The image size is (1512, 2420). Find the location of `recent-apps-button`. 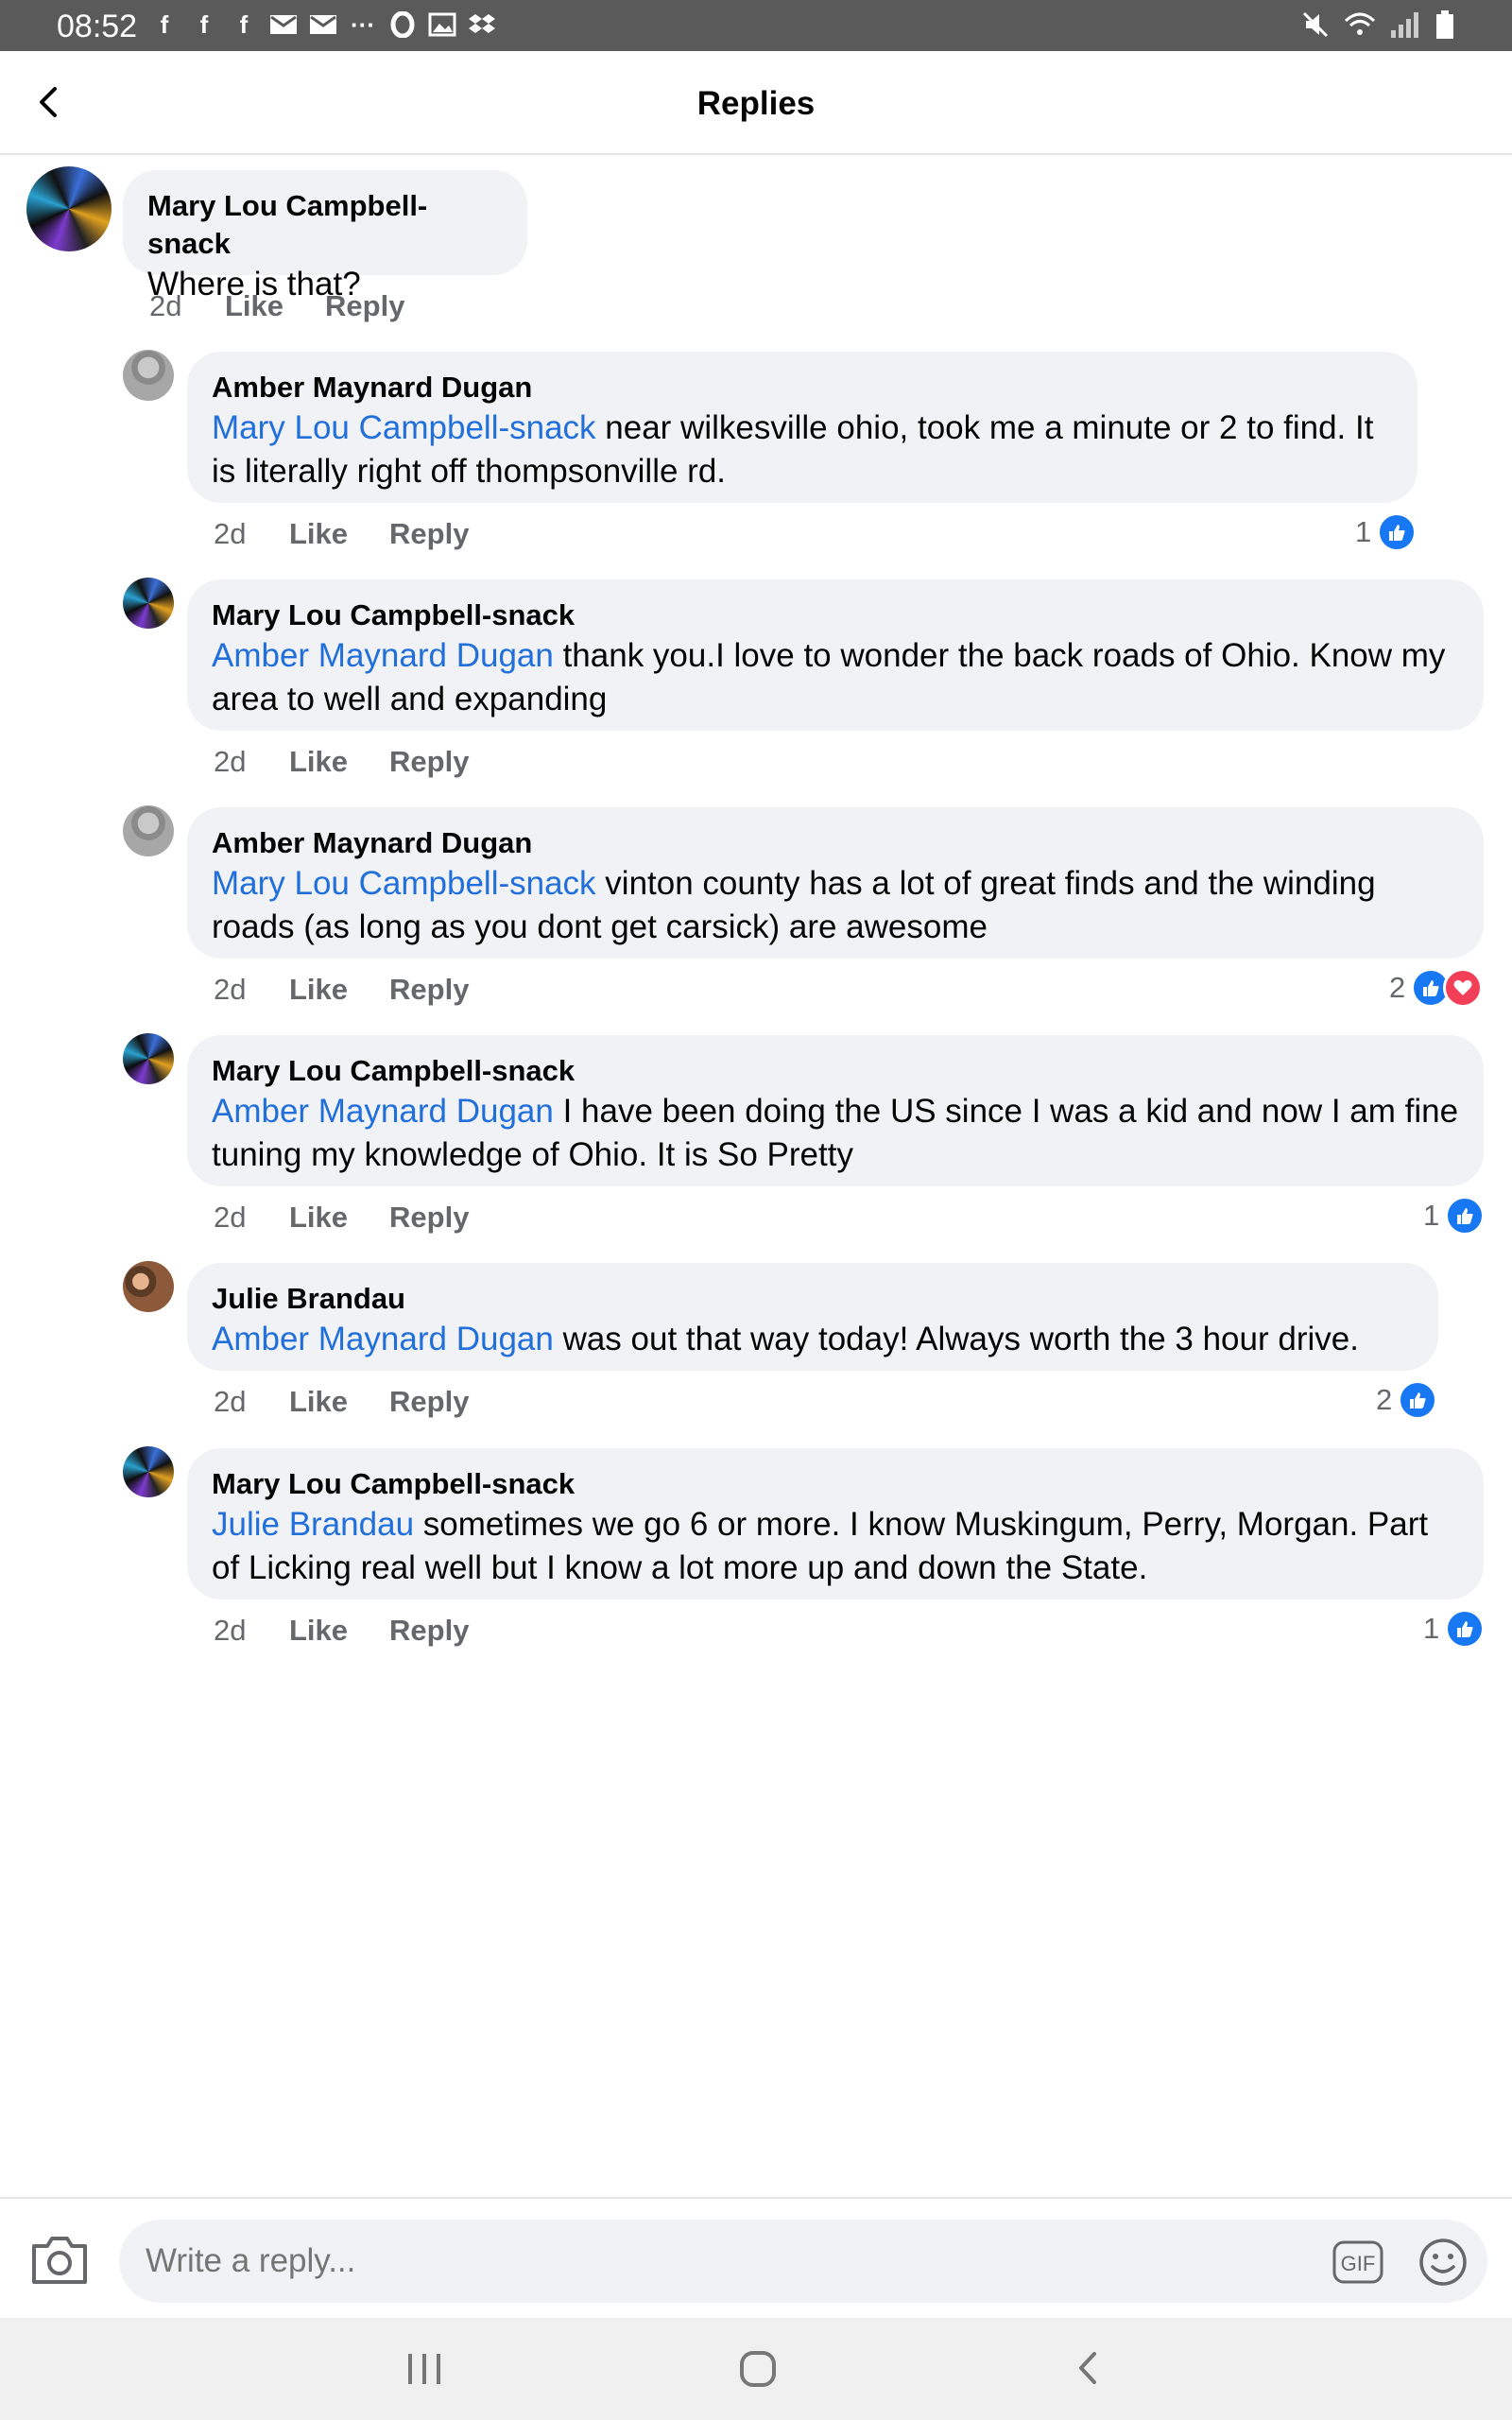

recent-apps-button is located at coordinates (424, 2369).